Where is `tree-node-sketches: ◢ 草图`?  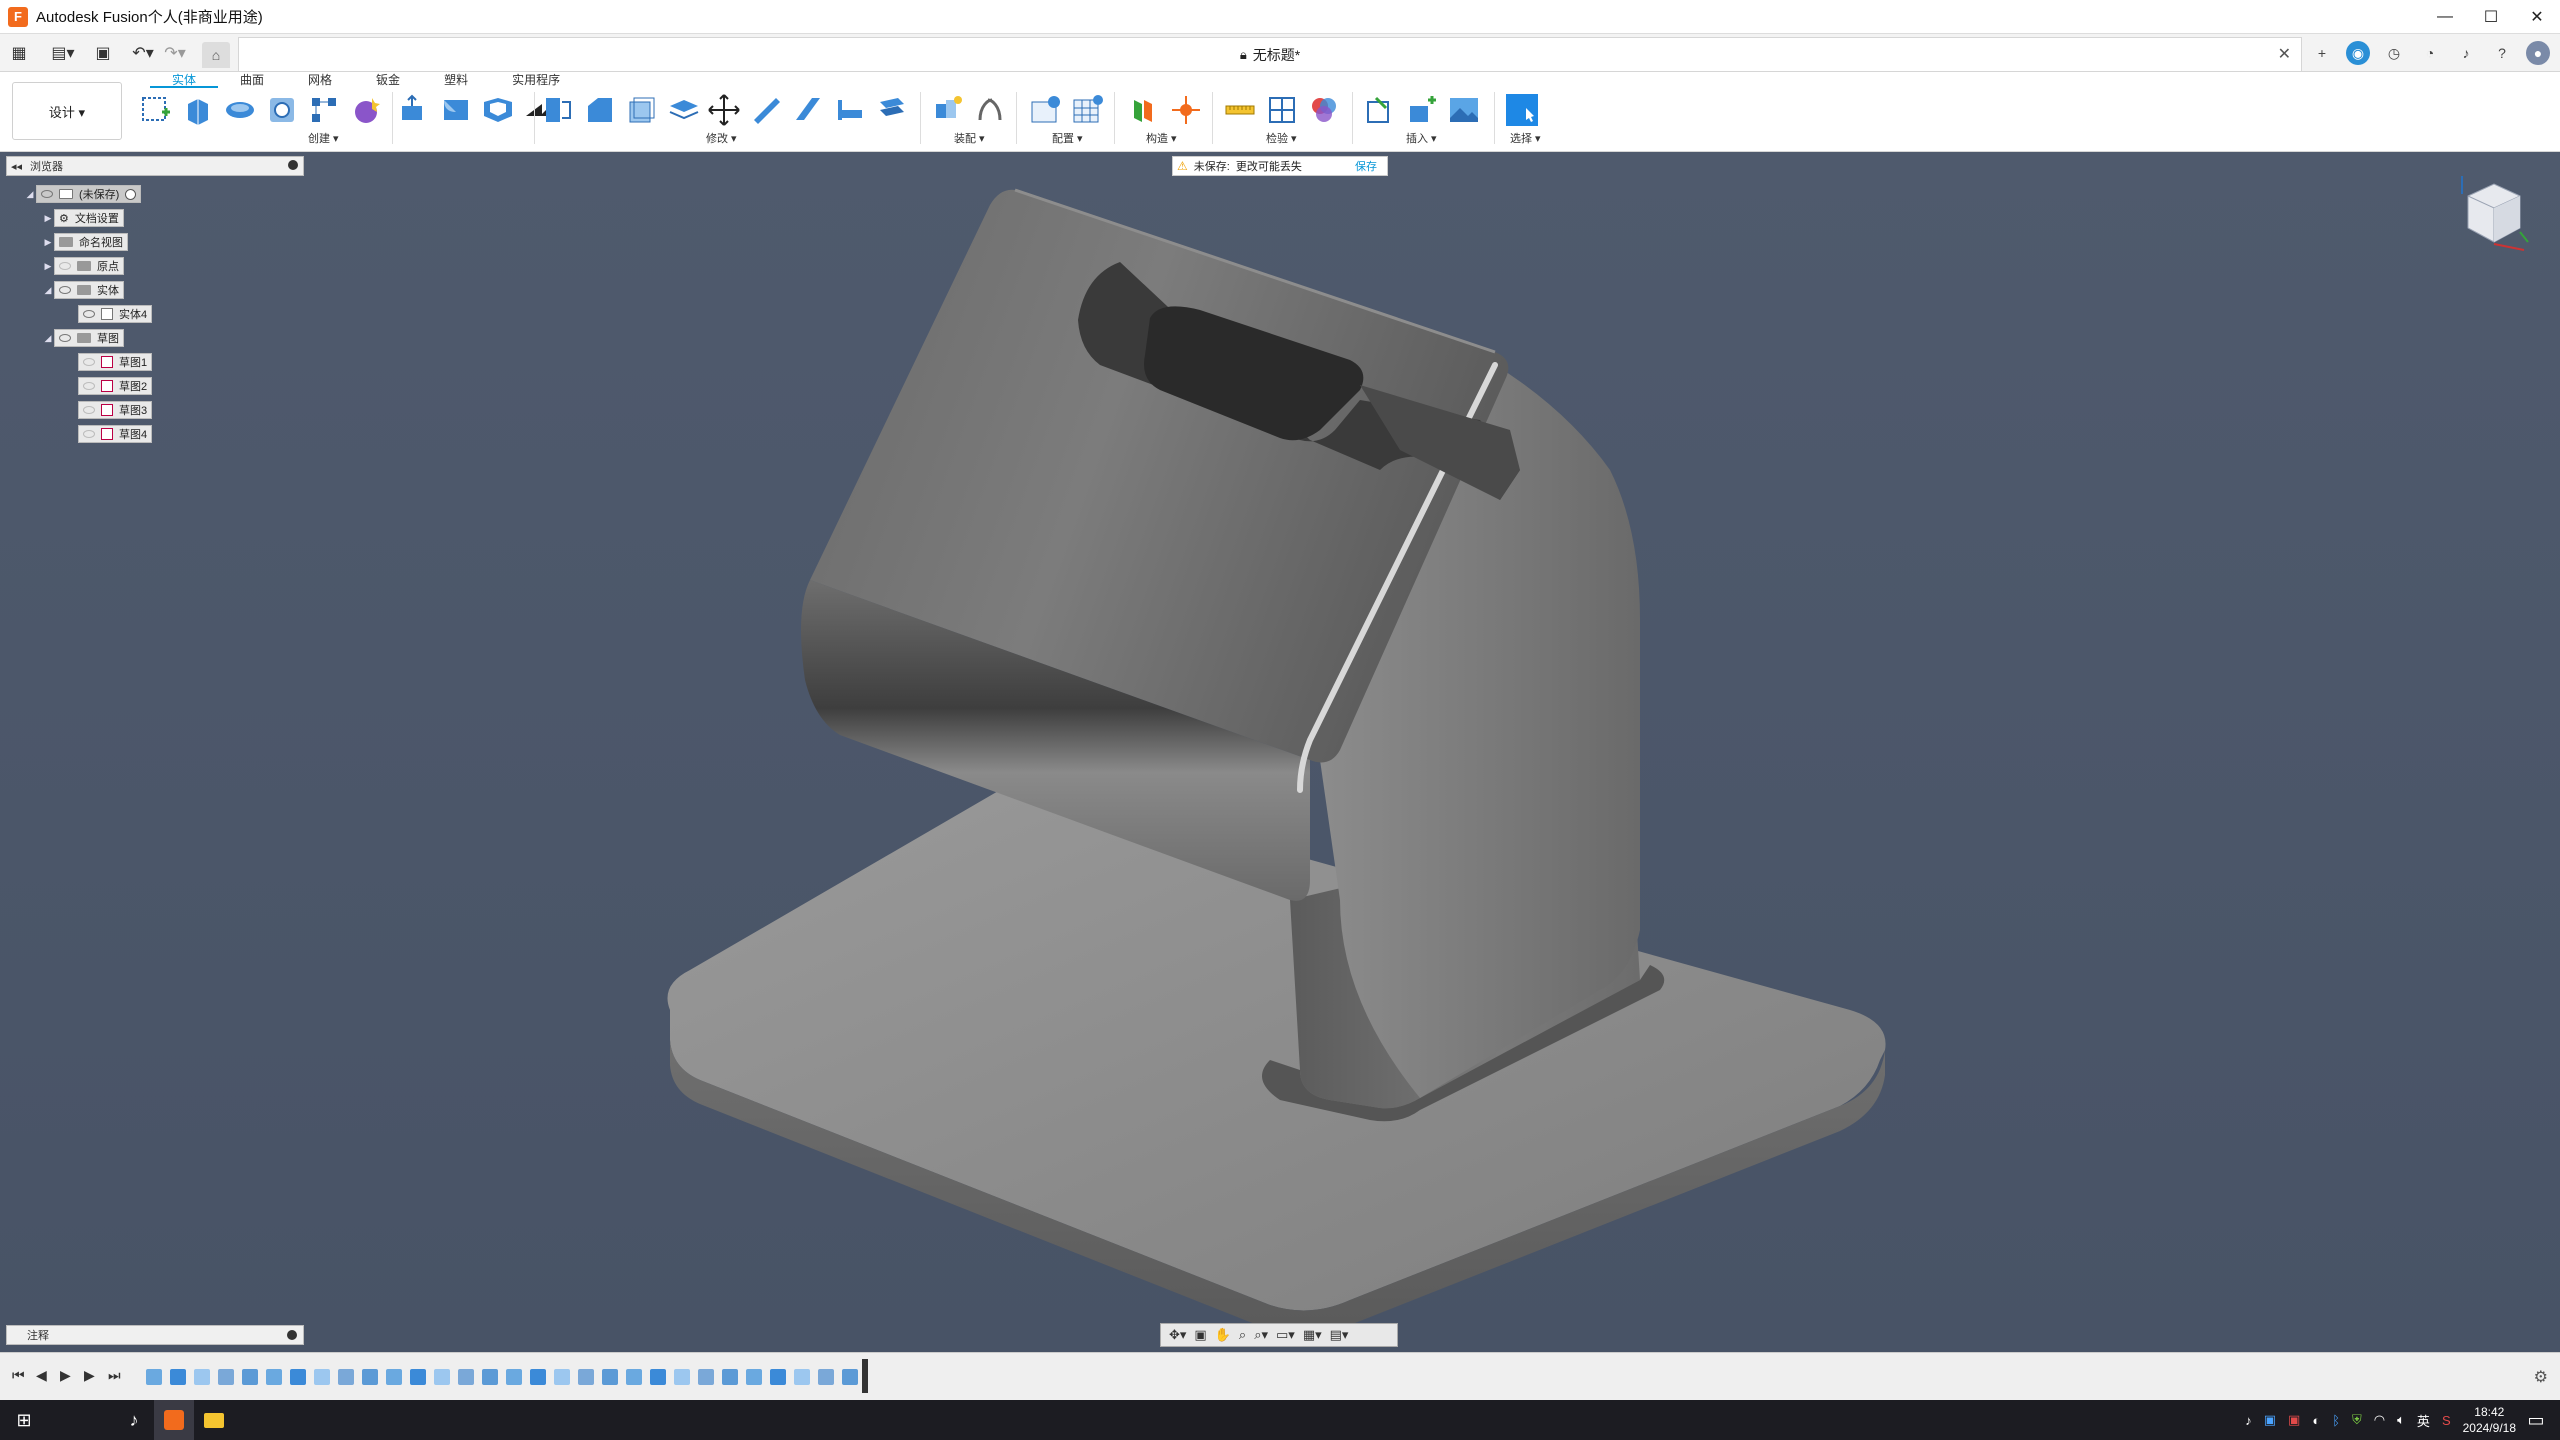 tree-node-sketches: ◢ 草图 is located at coordinates (83, 338).